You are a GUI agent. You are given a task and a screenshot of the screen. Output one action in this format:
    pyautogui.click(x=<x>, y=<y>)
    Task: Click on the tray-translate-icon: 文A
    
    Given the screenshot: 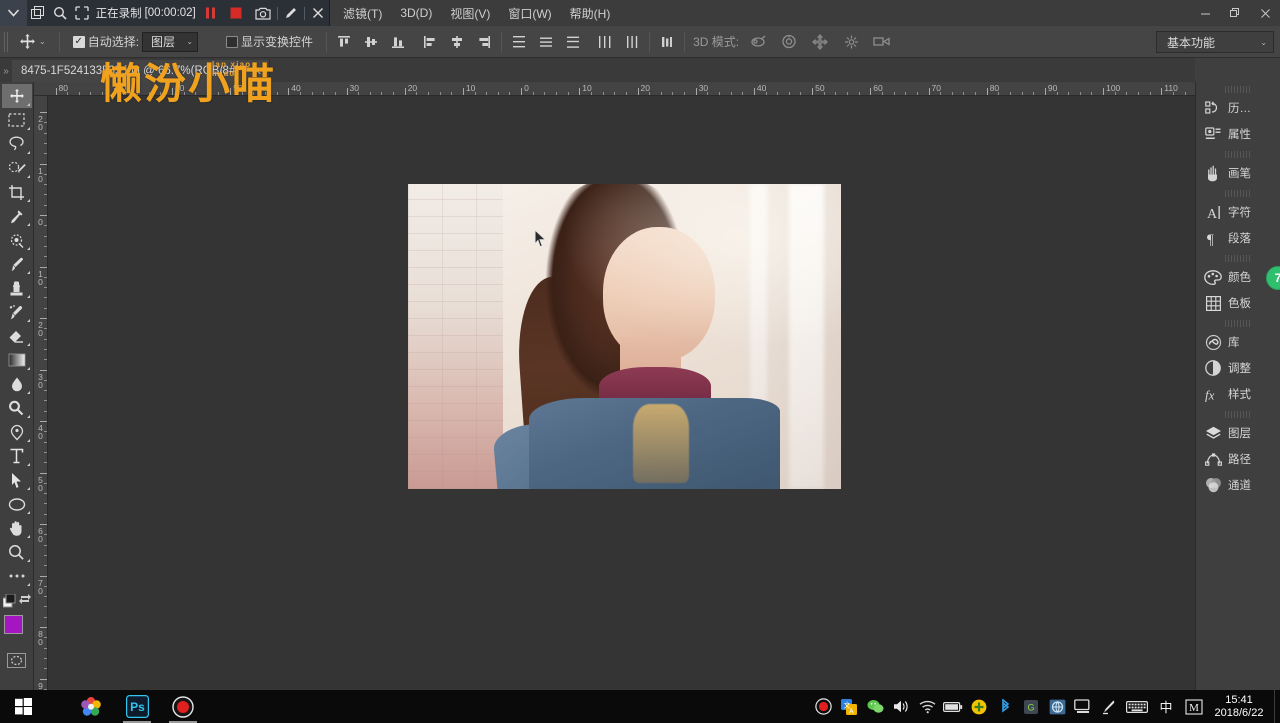 What is the action you would take?
    pyautogui.click(x=849, y=706)
    